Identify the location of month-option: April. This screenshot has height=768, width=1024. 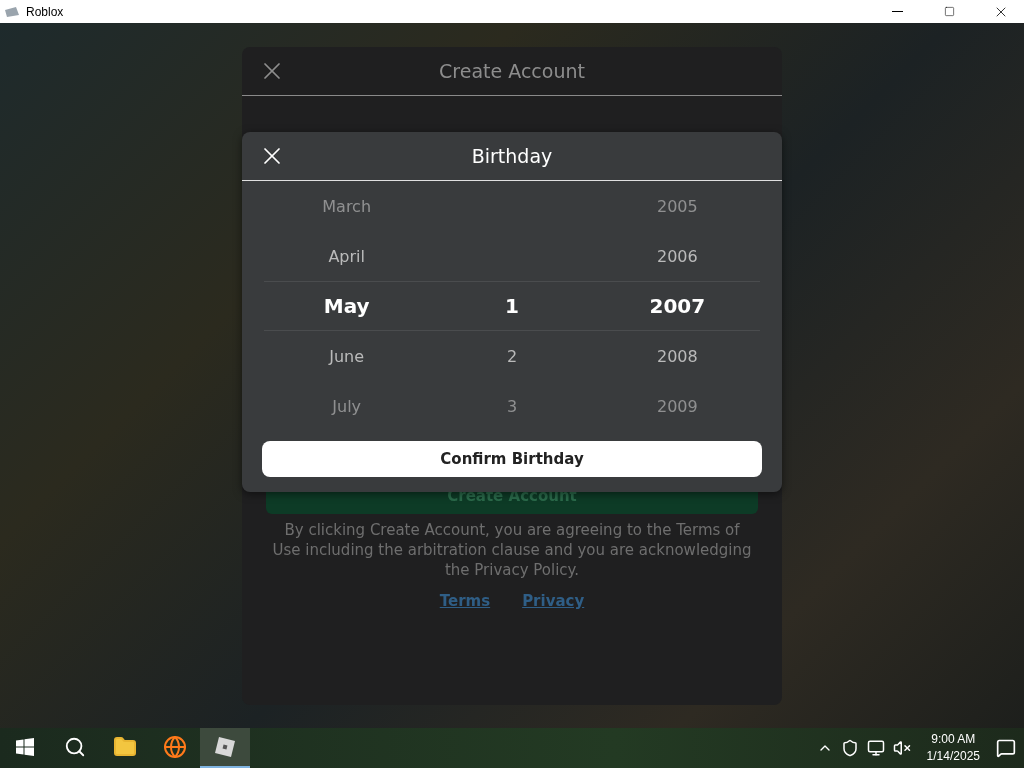
(346, 256).